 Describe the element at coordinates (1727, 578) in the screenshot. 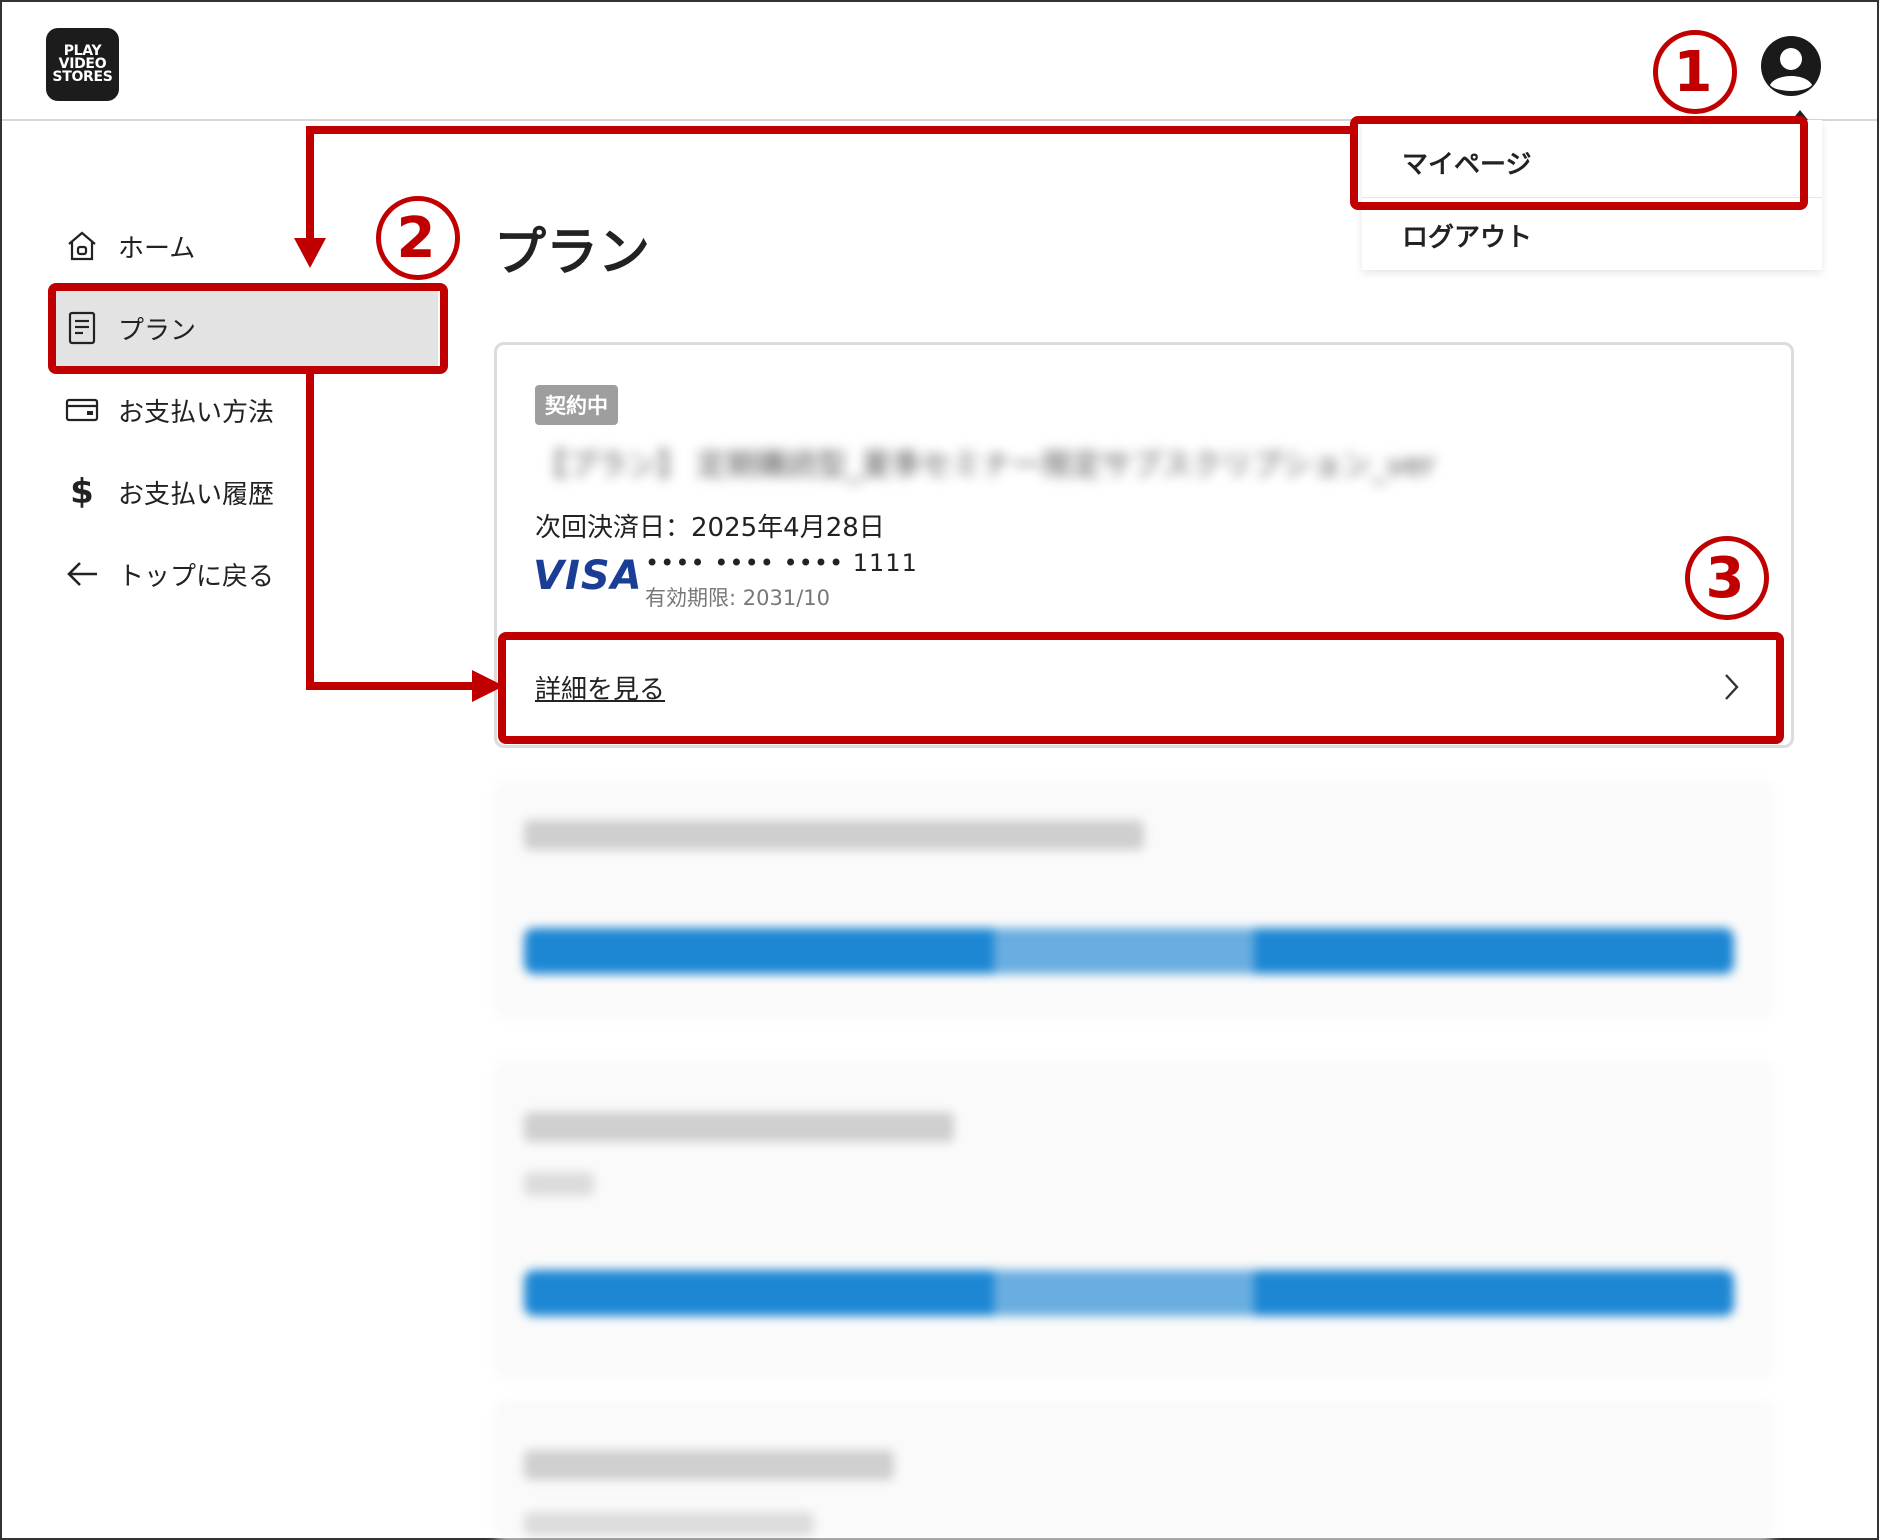

I see `annotation-step-3: 3` at that location.